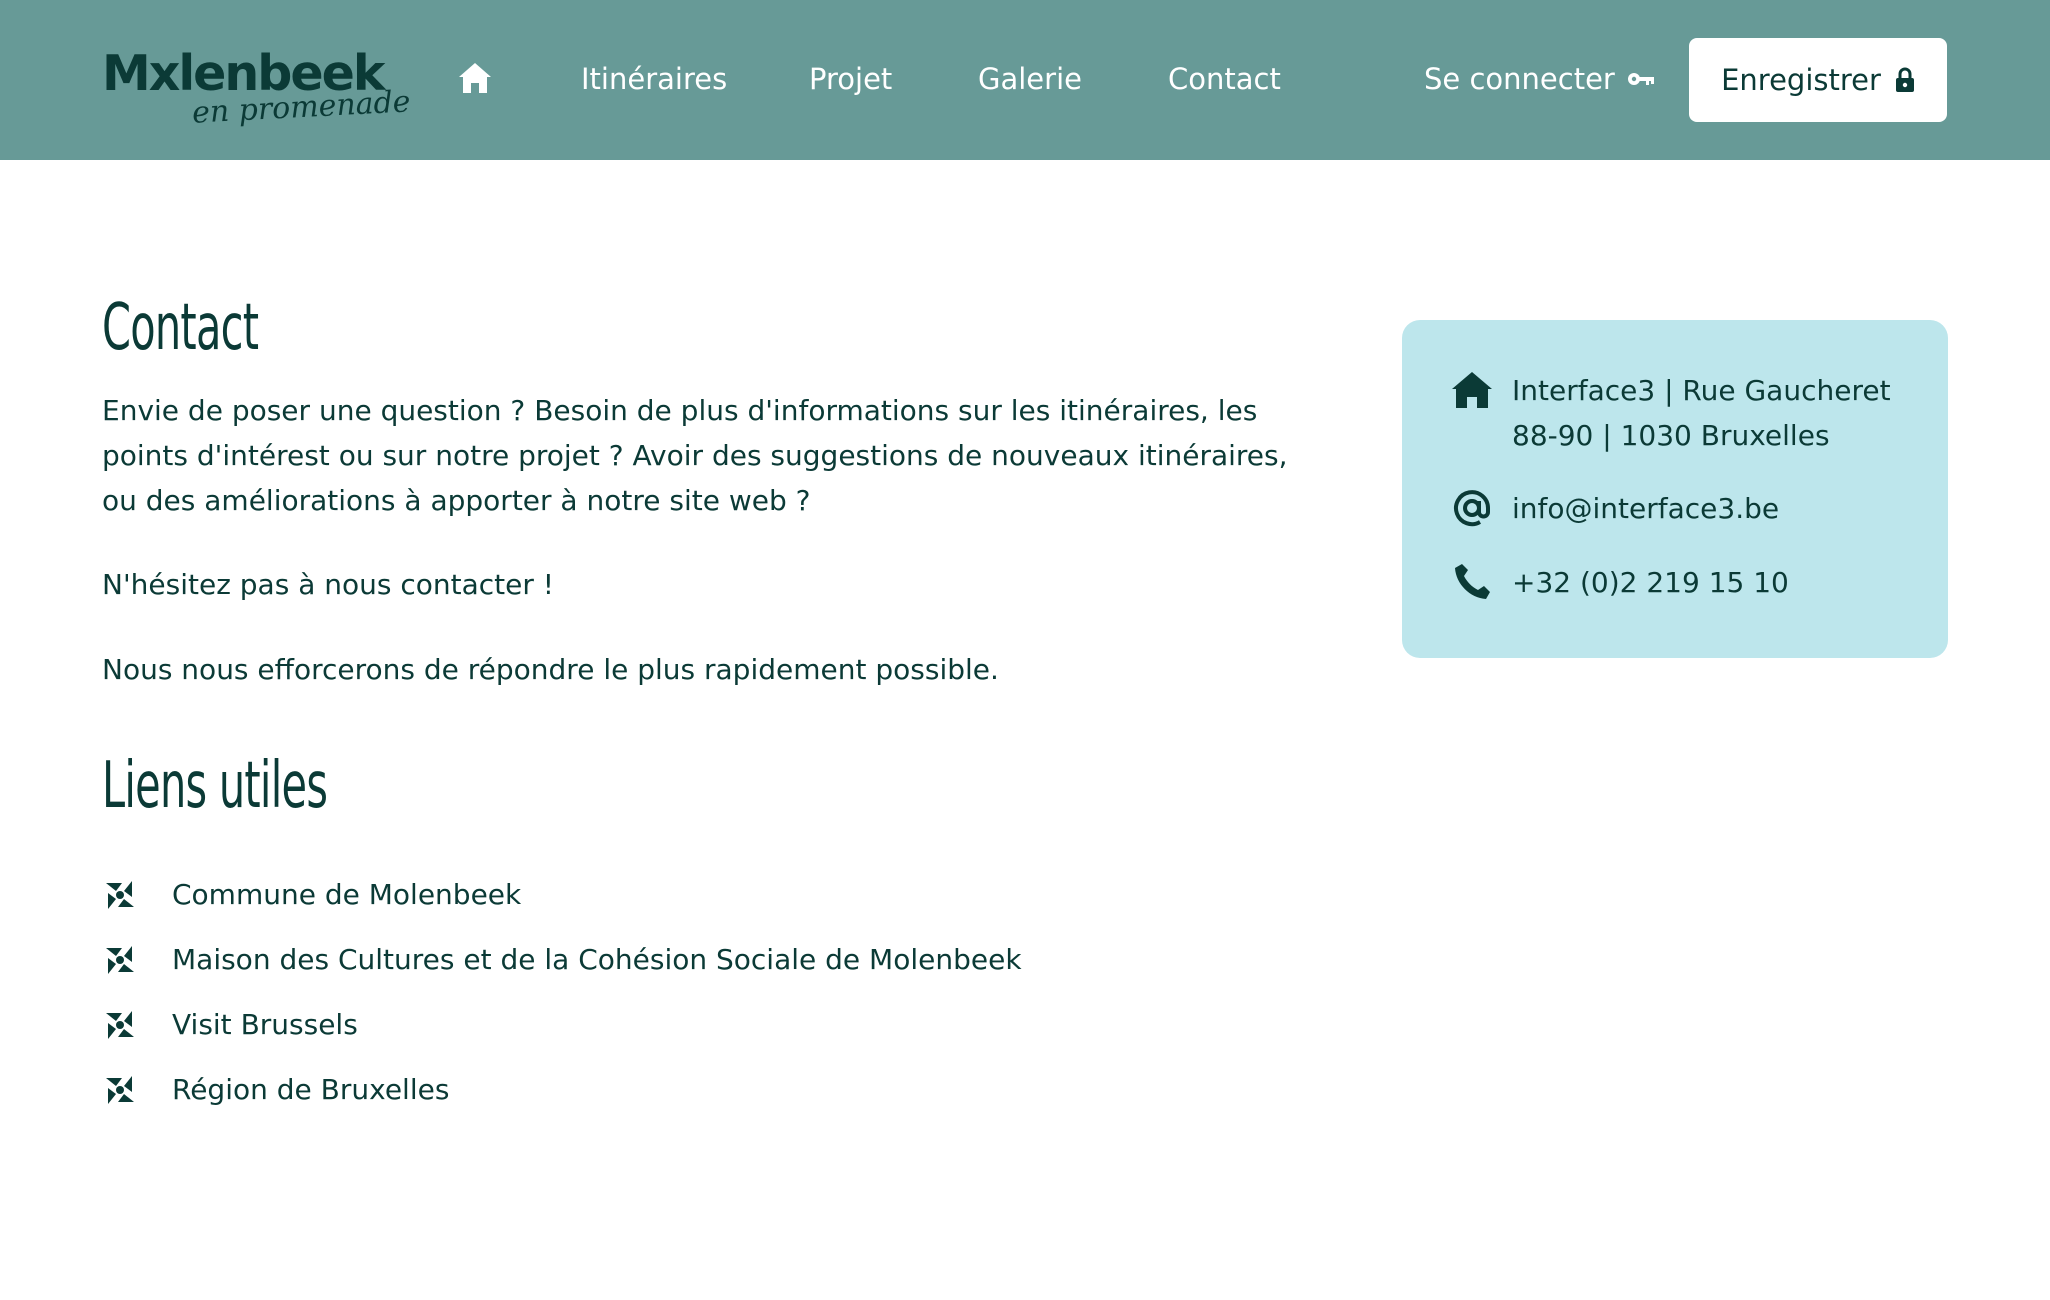 The image size is (2050, 1300). What do you see at coordinates (1650, 582) in the screenshot?
I see `phone-link: +32 (0)2 219 15 10` at bounding box center [1650, 582].